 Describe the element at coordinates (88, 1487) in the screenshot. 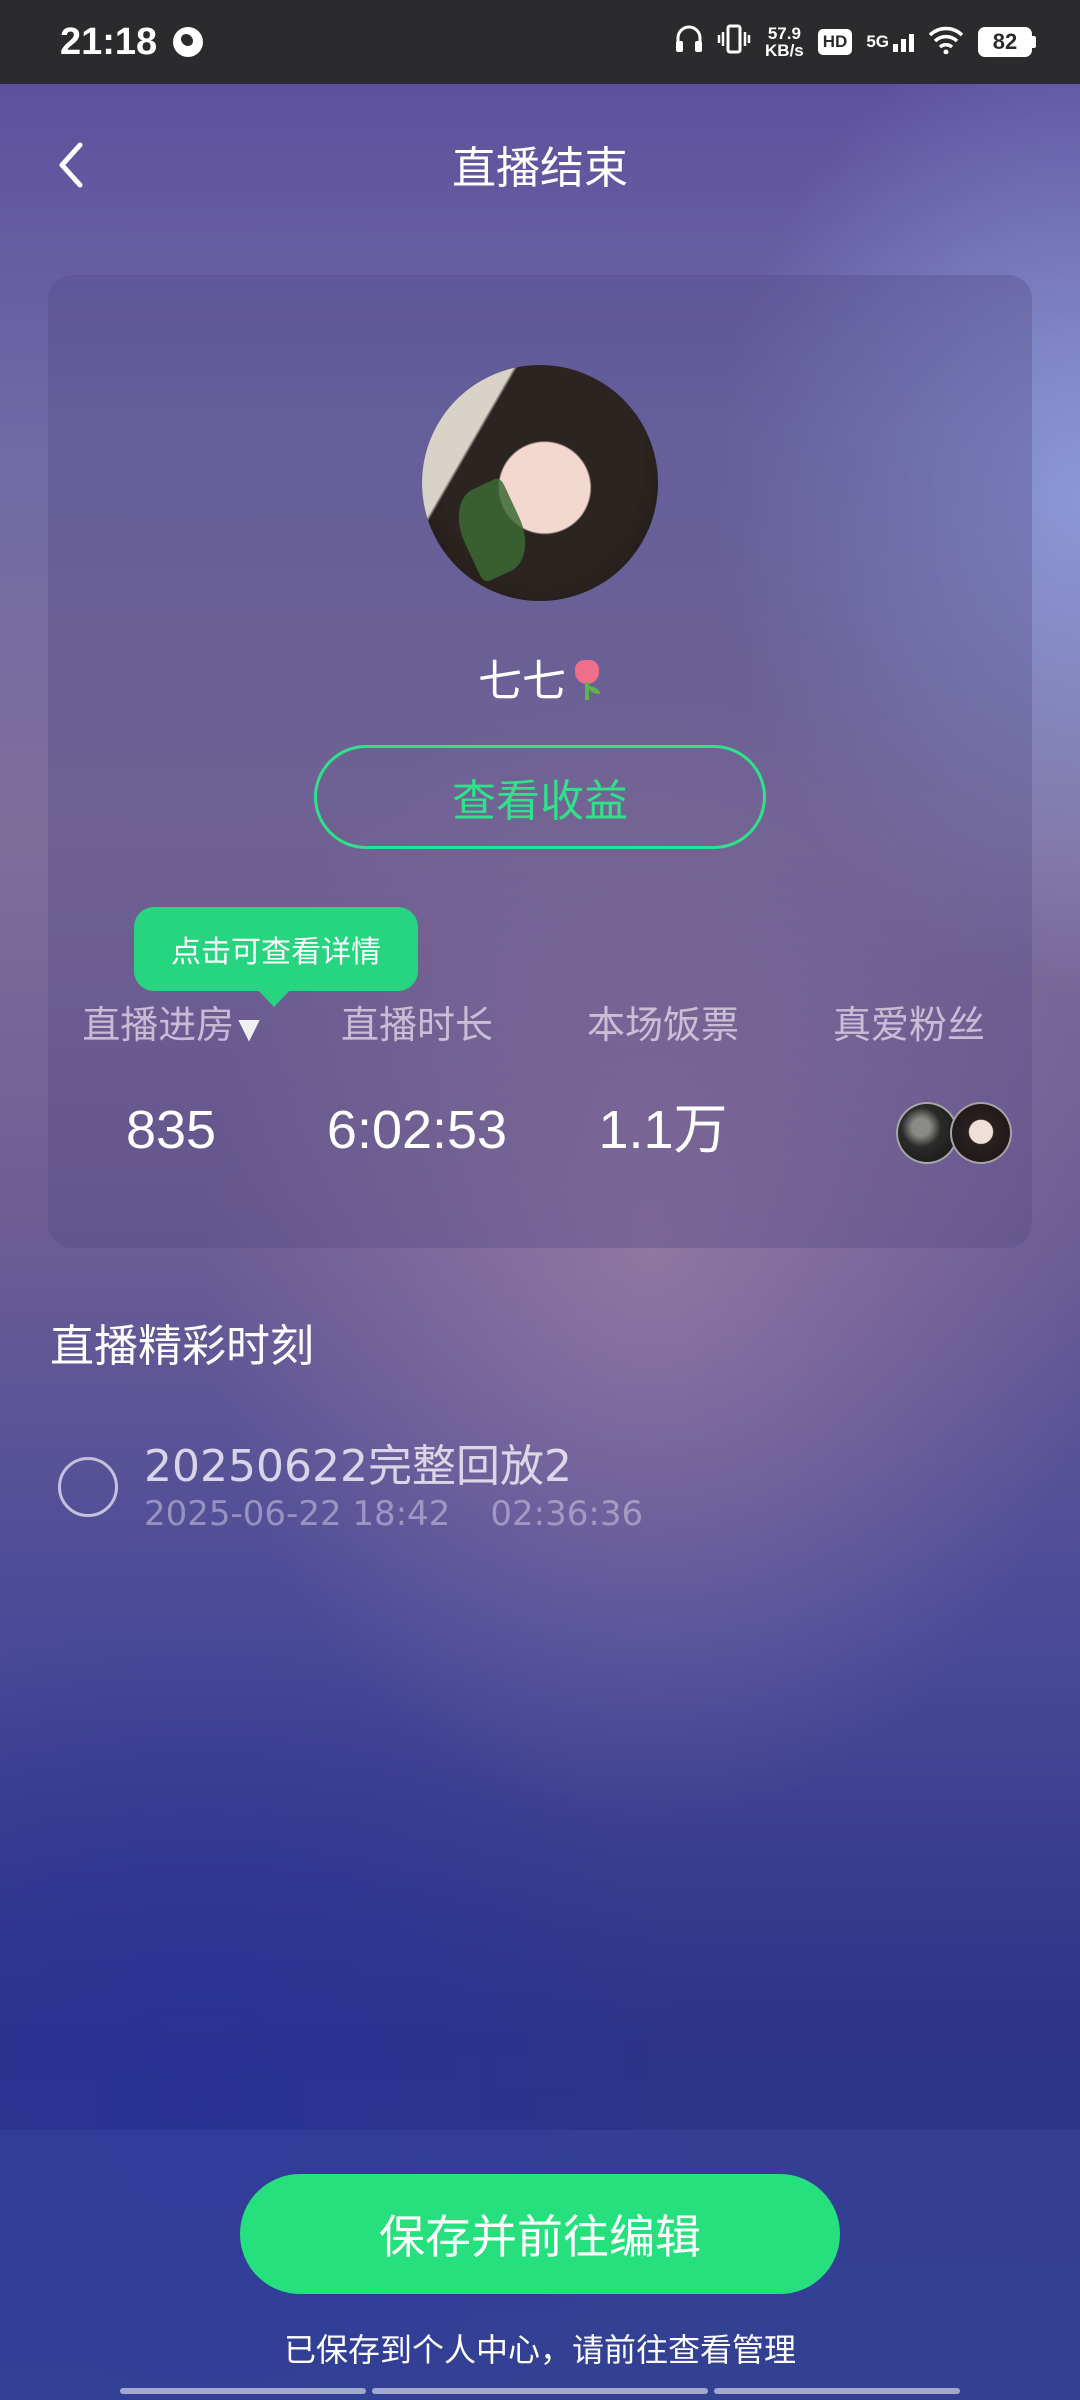

I see `select-radio` at that location.